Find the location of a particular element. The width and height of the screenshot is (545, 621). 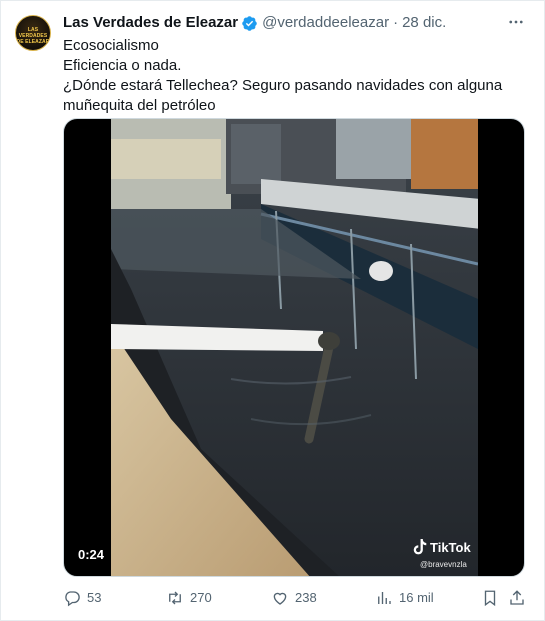

retweet-icon is located at coordinates (175, 598).